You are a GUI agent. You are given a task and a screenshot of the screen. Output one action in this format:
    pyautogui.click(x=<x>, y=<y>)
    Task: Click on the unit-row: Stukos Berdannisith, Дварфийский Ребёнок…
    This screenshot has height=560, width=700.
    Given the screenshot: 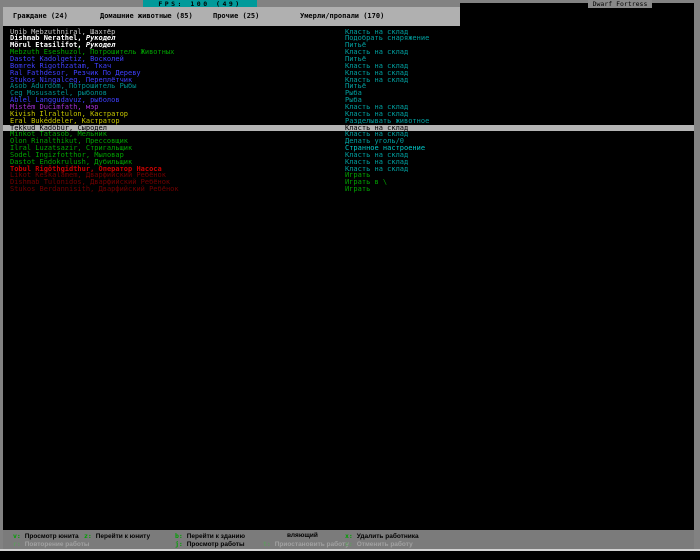 What is the action you would take?
    pyautogui.click(x=348, y=189)
    